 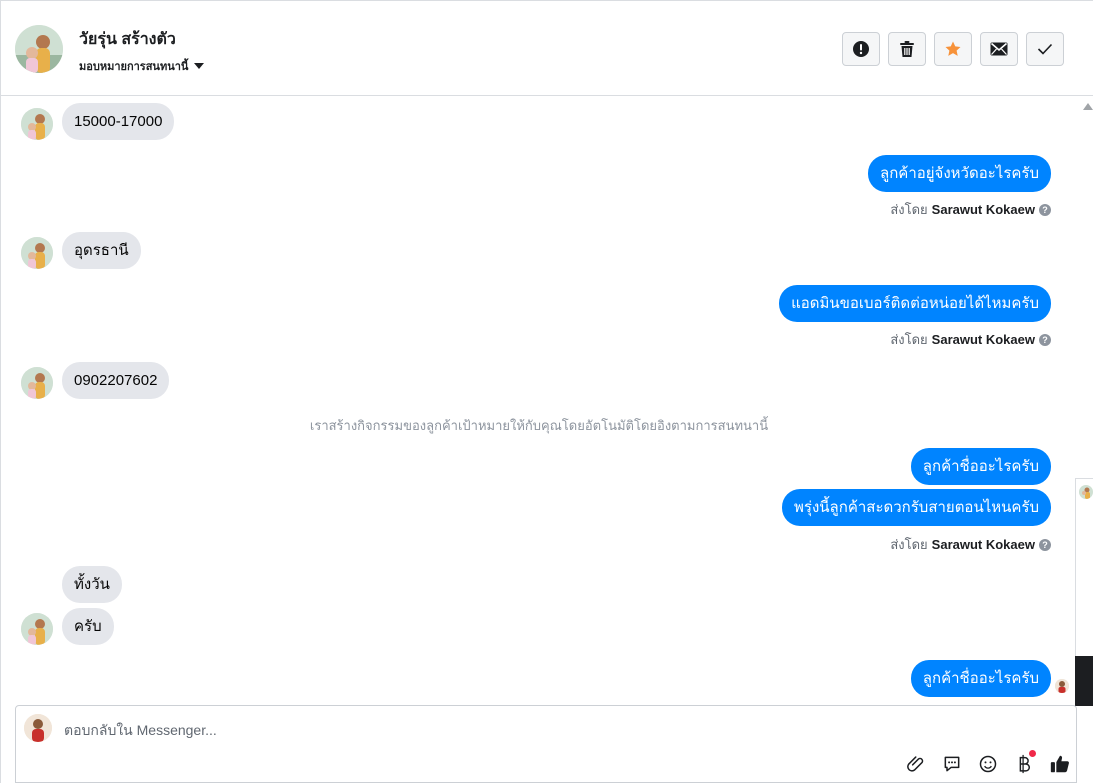 I want to click on like-button, so click(x=1060, y=764).